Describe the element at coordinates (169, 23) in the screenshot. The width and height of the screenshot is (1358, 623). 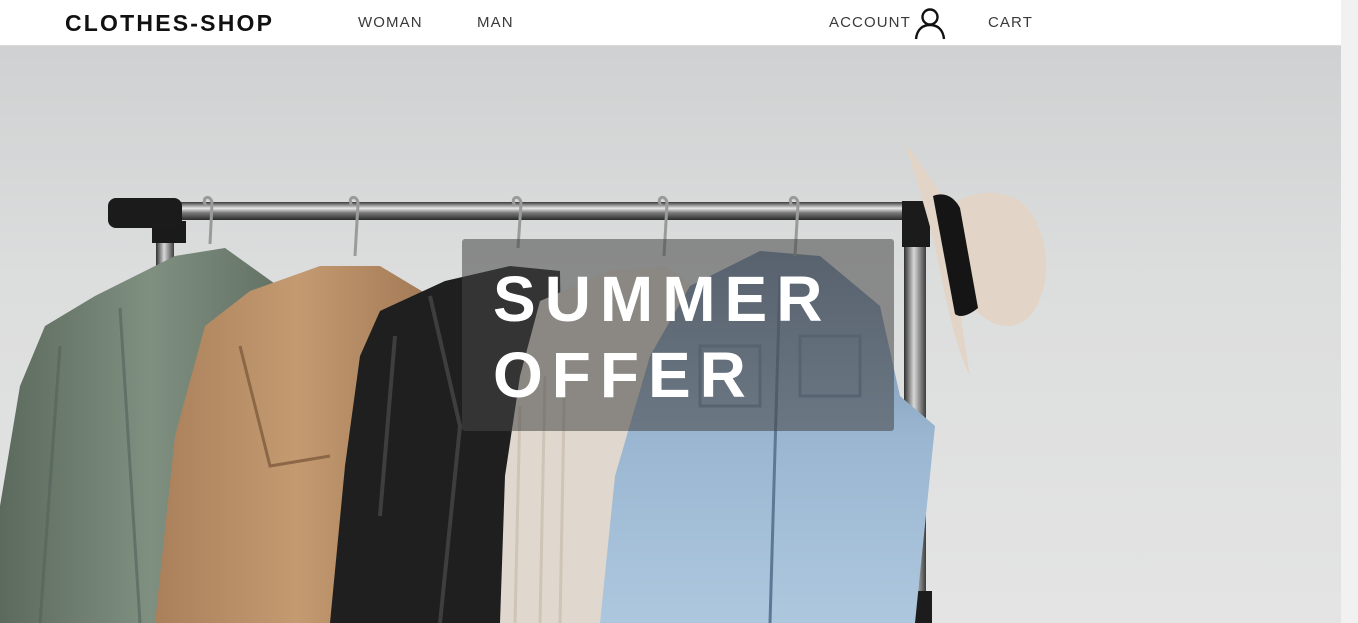
I see `brand-logo: CLOTHES-SHOP` at that location.